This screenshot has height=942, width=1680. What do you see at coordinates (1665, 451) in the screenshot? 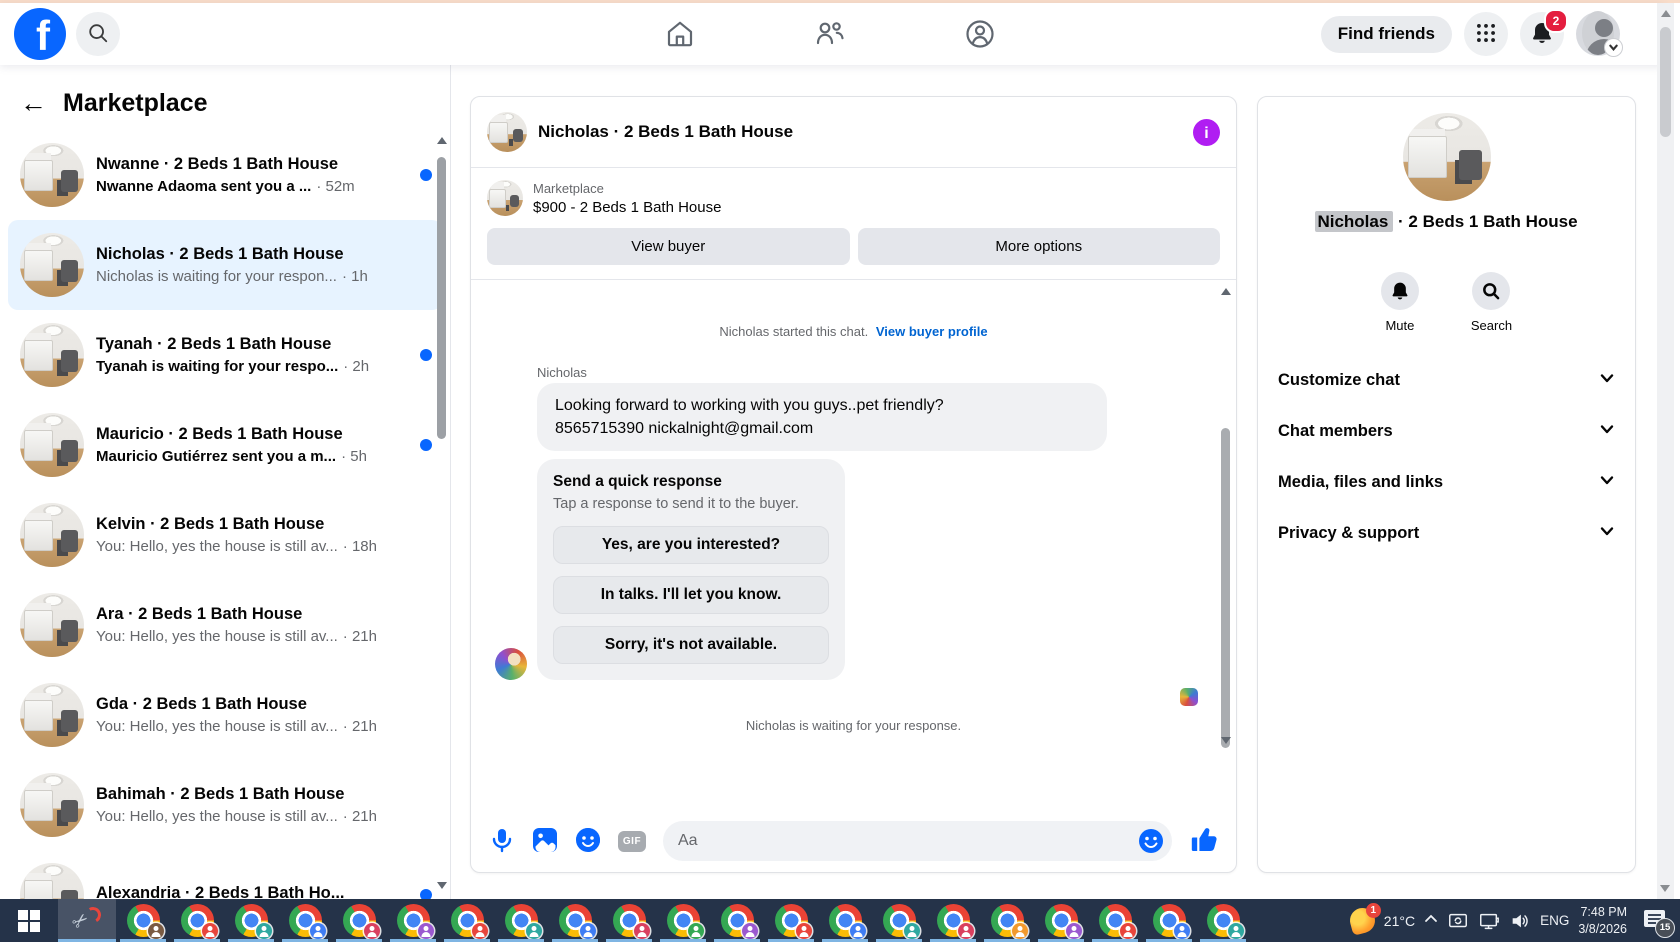
I see `page-scrollbar` at bounding box center [1665, 451].